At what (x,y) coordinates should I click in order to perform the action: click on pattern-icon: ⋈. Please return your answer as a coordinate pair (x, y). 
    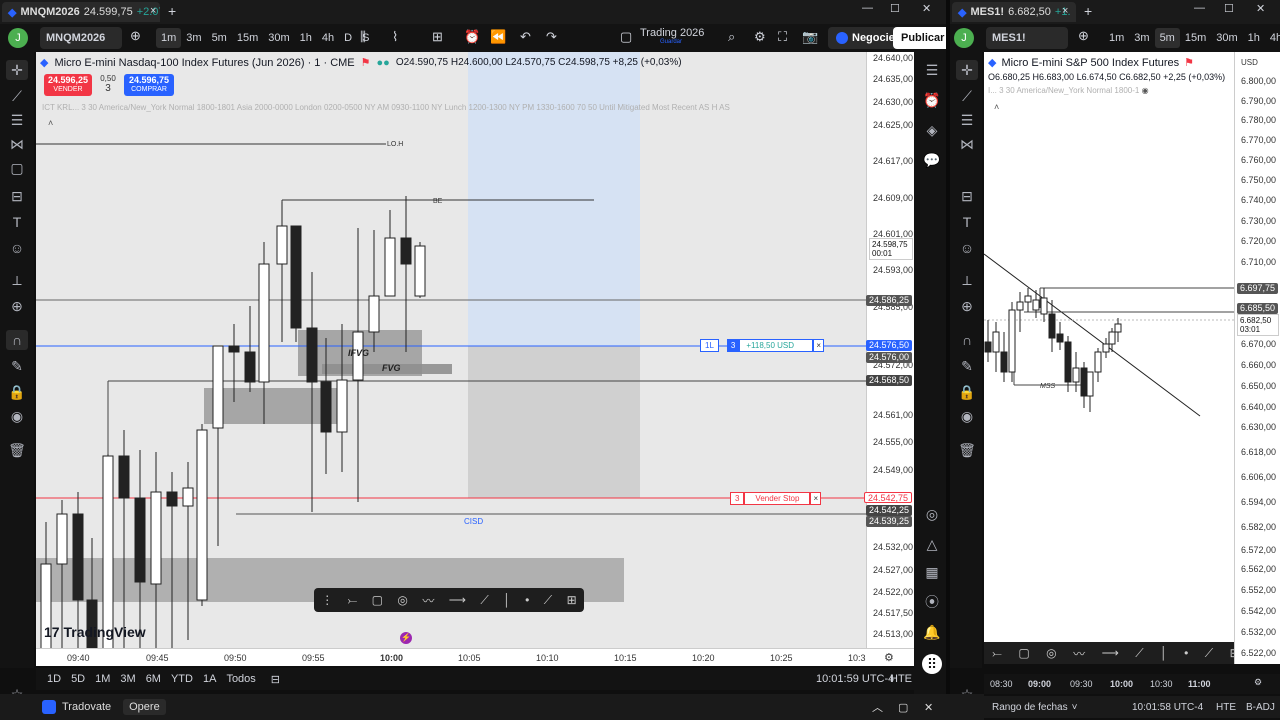
    Looking at the image, I should click on (17, 144).